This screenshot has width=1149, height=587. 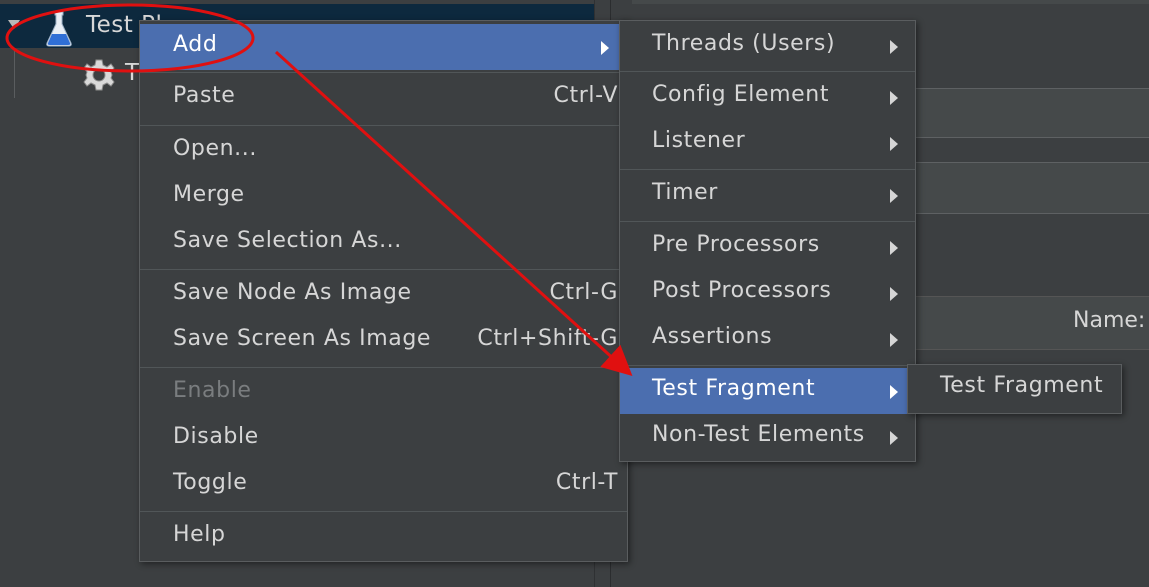 What do you see at coordinates (383, 537) in the screenshot?
I see `menu-item-help: Help` at bounding box center [383, 537].